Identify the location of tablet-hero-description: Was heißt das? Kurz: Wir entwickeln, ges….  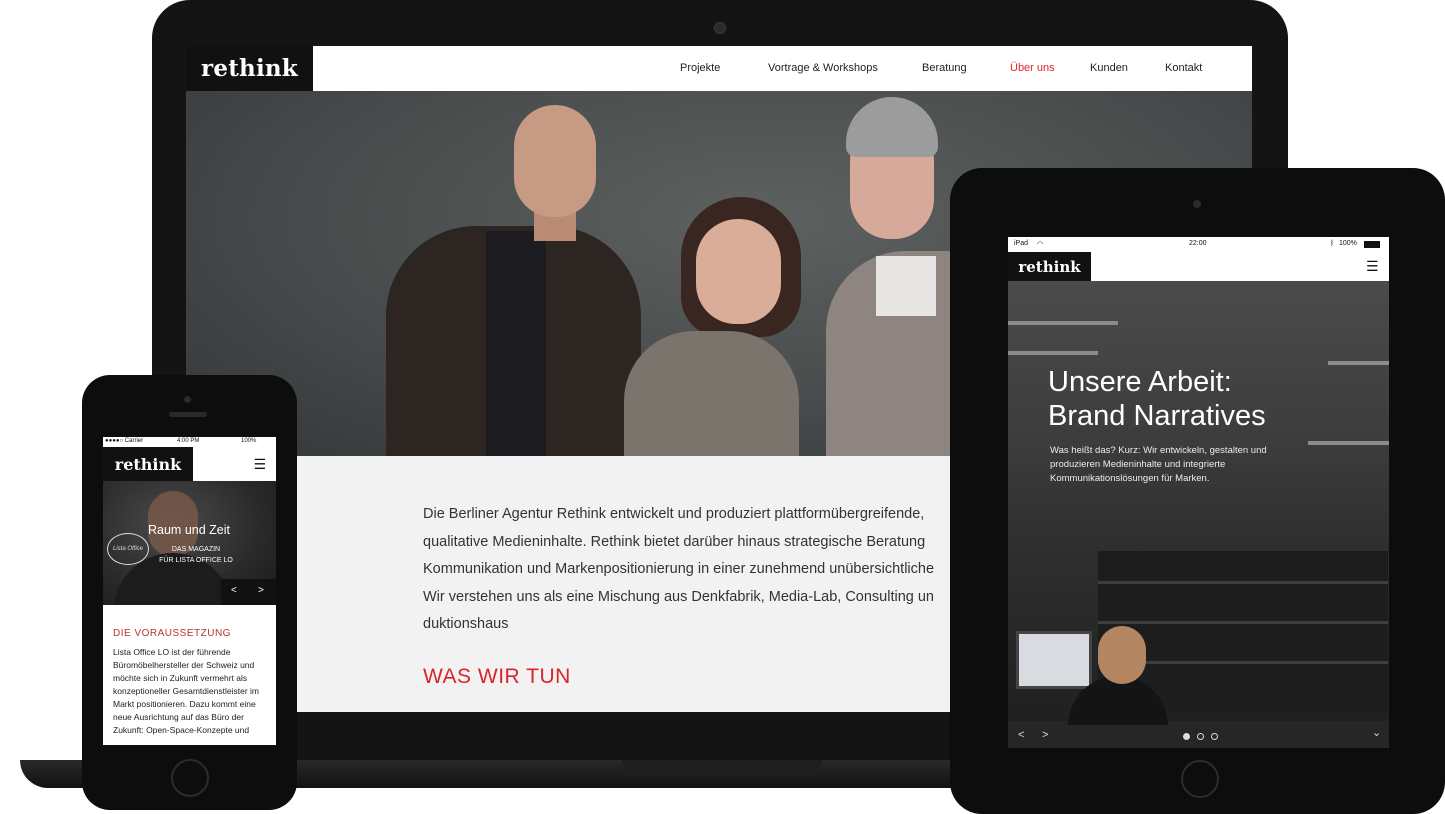
(1158, 464).